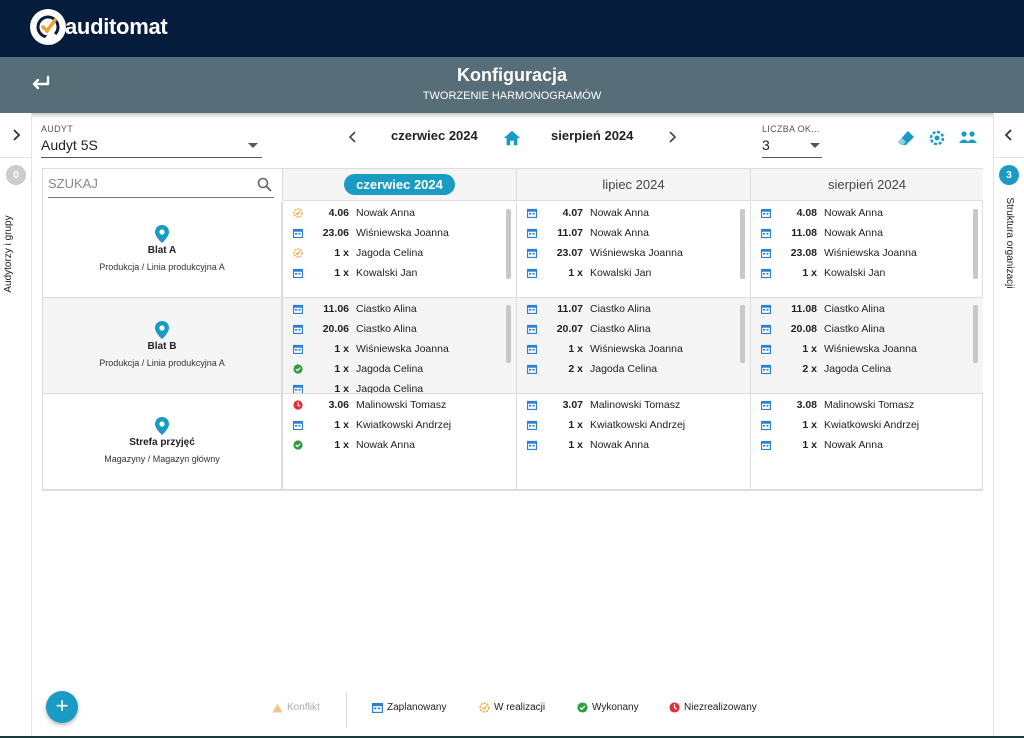 The image size is (1024, 738). What do you see at coordinates (162, 250) in the screenshot?
I see `location-cell: Blat A Produkcja / Linia produkcyjna A` at bounding box center [162, 250].